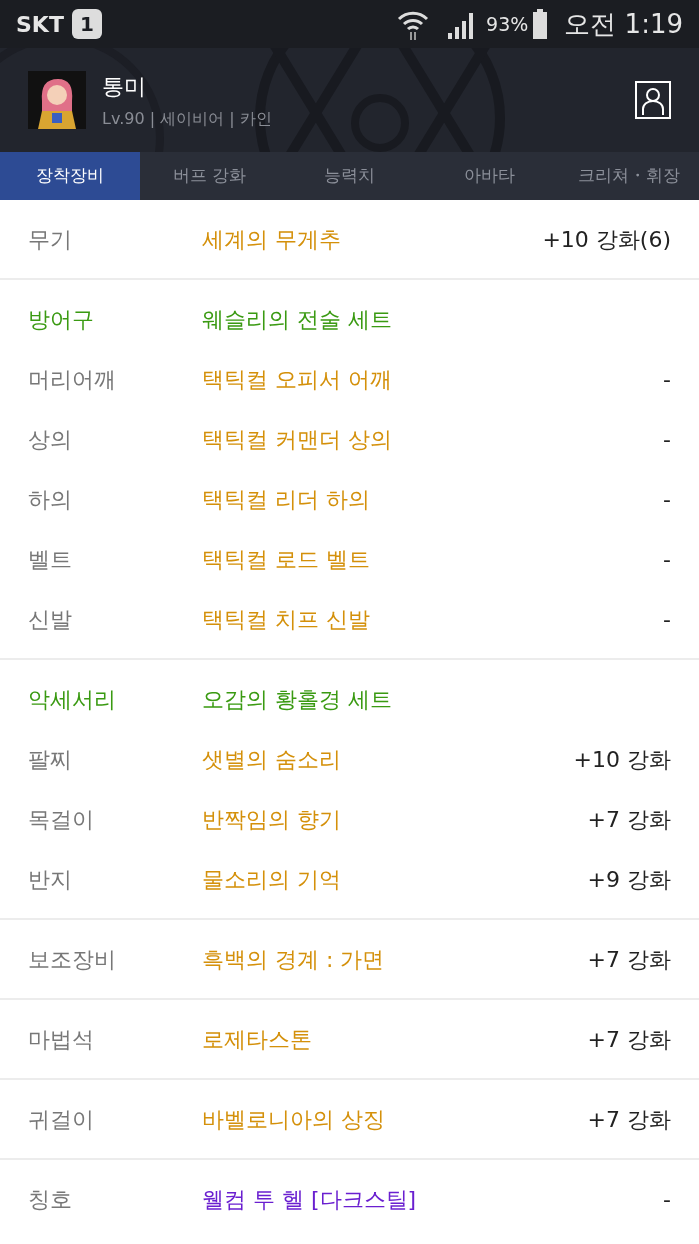  What do you see at coordinates (372, 239) in the screenshot?
I see `item-name: 세계의 무게추` at bounding box center [372, 239].